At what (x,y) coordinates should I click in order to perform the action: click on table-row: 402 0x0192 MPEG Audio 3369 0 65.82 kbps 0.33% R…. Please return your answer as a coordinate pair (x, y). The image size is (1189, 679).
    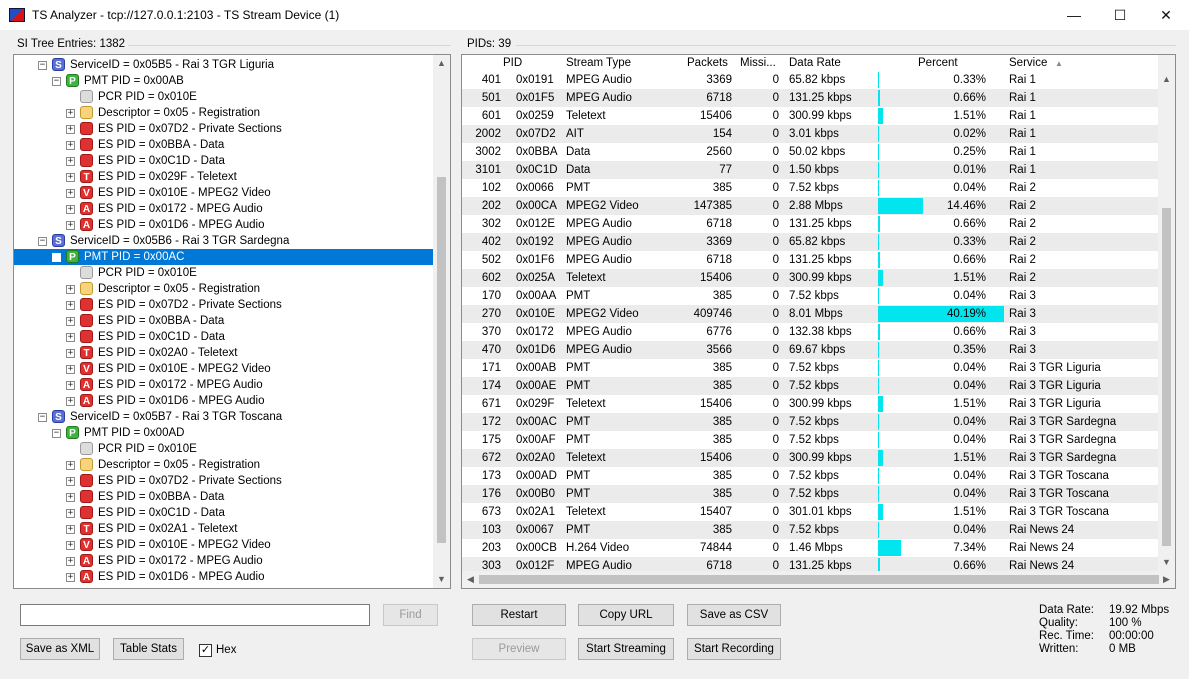
    Looking at the image, I should click on (812, 242).